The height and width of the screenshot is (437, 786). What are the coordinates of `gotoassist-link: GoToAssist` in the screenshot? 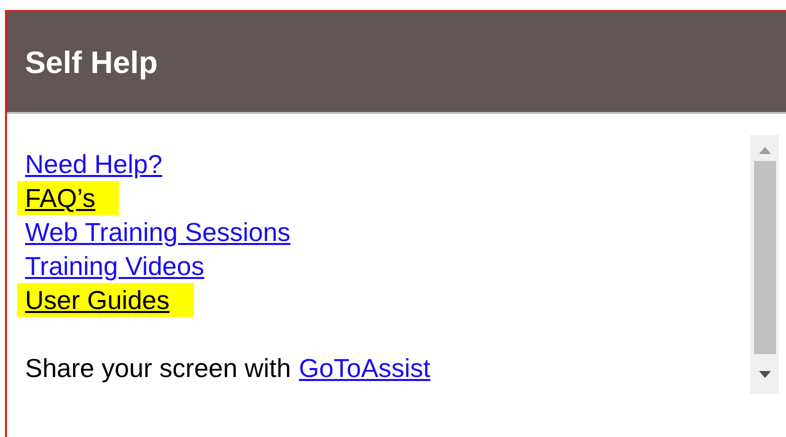 It's located at (364, 368).